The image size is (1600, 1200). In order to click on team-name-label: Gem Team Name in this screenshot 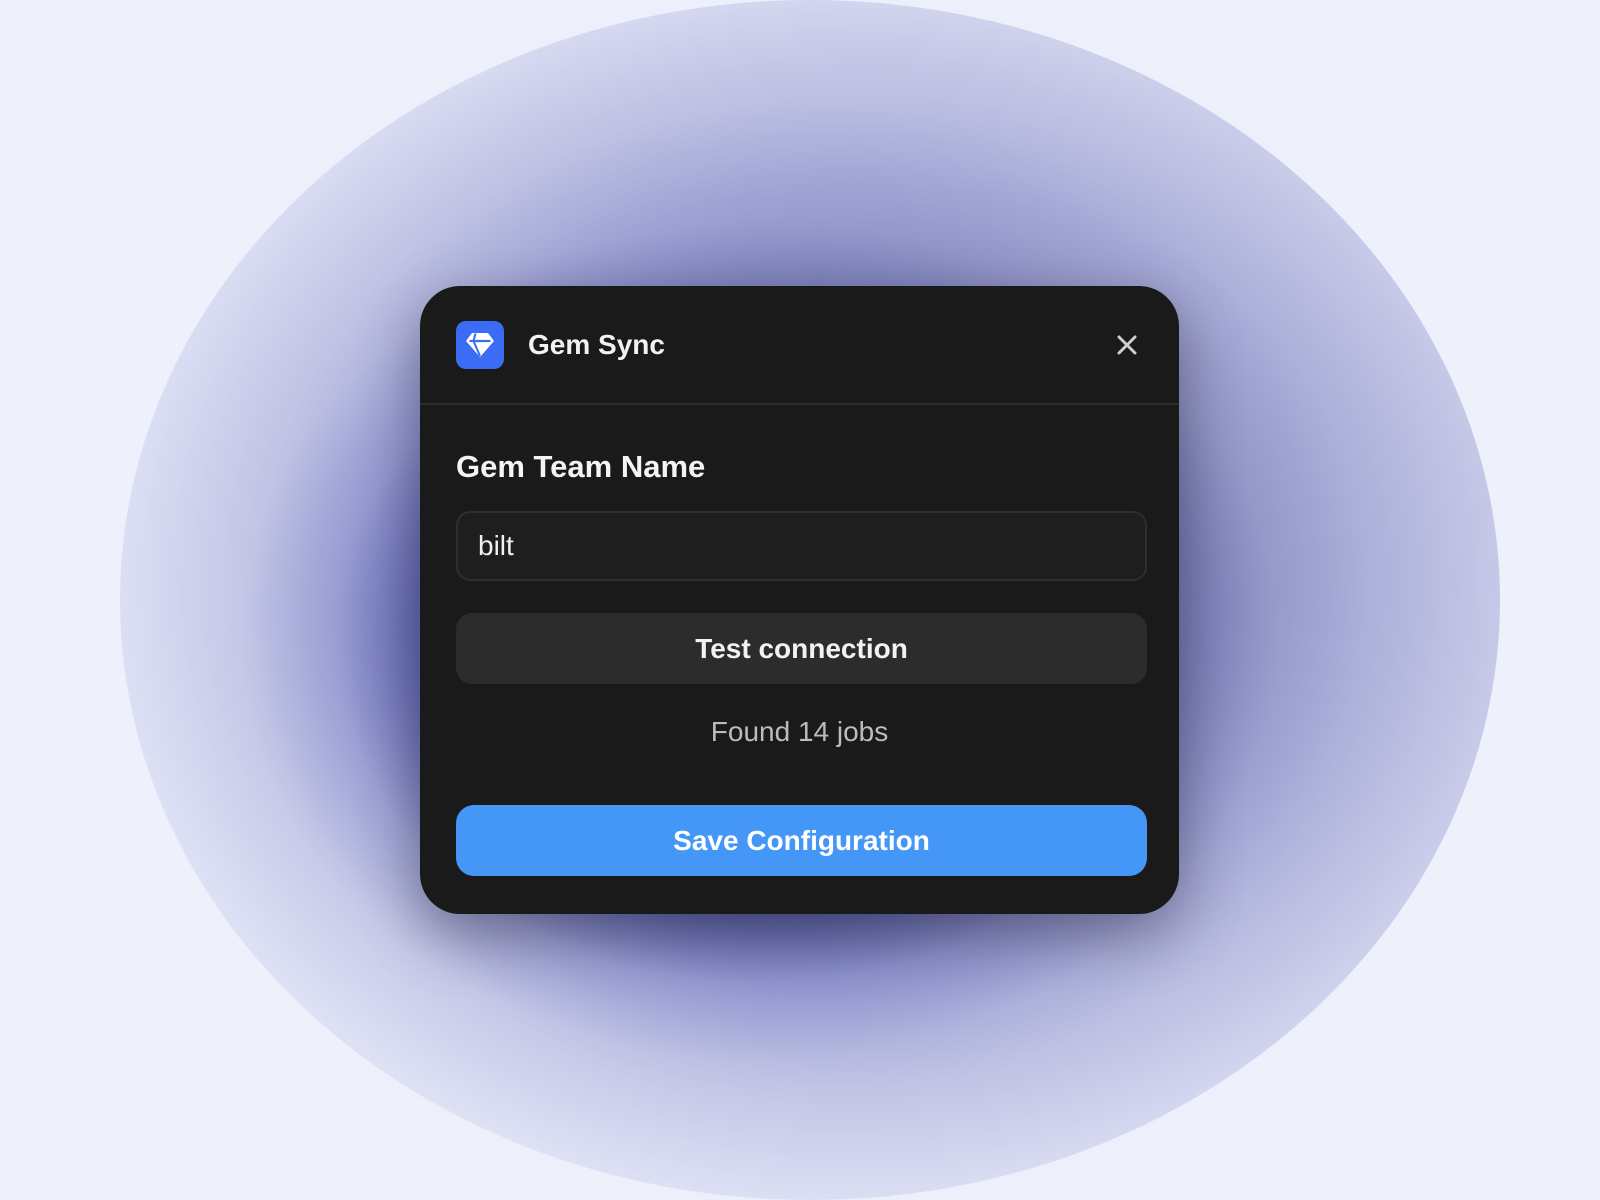, I will do `click(581, 466)`.